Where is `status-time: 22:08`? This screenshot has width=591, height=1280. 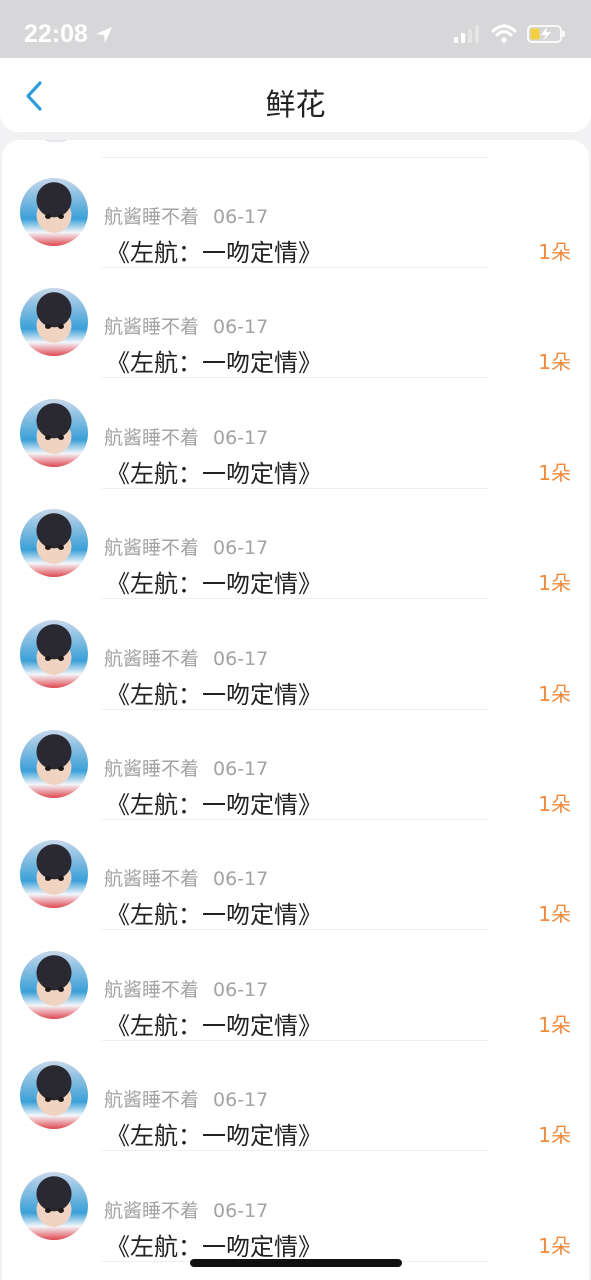
status-time: 22:08 is located at coordinates (69, 34).